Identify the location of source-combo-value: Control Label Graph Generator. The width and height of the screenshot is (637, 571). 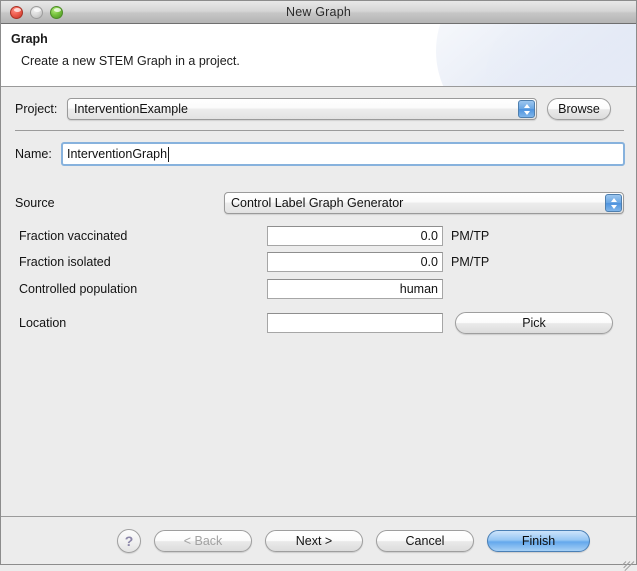
(317, 203).